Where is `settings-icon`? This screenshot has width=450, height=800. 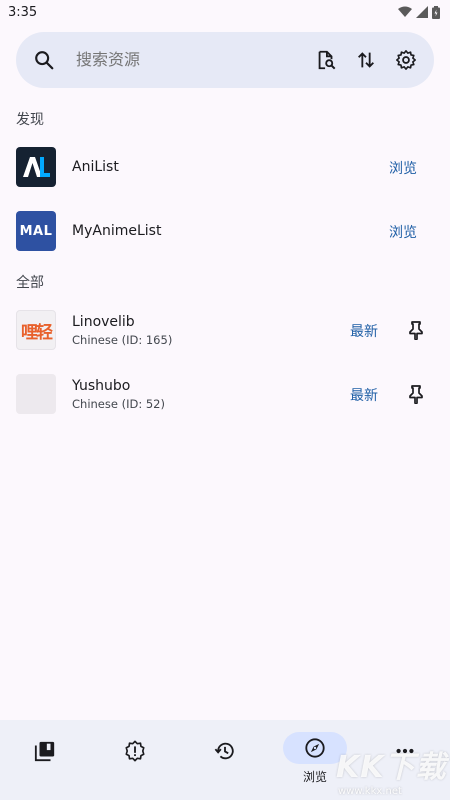
settings-icon is located at coordinates (406, 60).